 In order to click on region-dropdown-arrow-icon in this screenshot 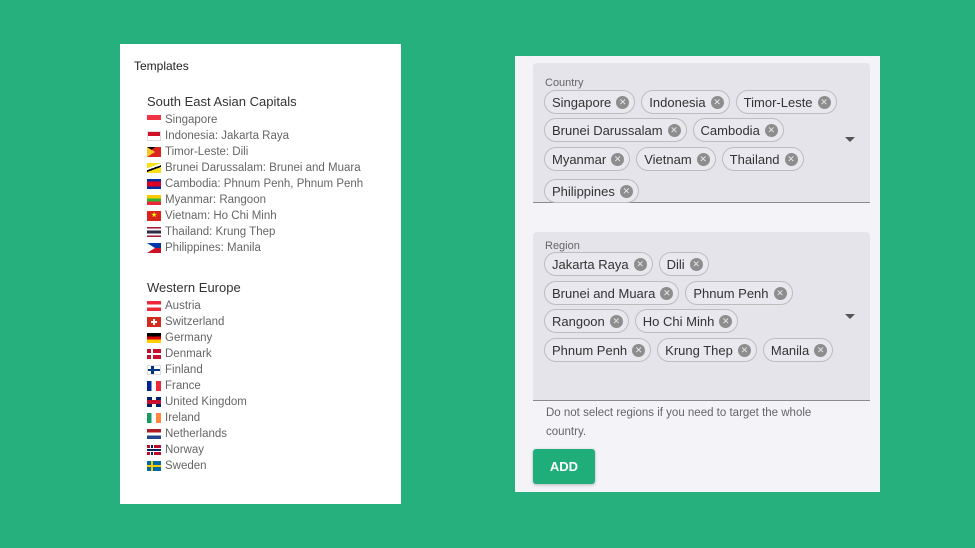, I will do `click(850, 316)`.